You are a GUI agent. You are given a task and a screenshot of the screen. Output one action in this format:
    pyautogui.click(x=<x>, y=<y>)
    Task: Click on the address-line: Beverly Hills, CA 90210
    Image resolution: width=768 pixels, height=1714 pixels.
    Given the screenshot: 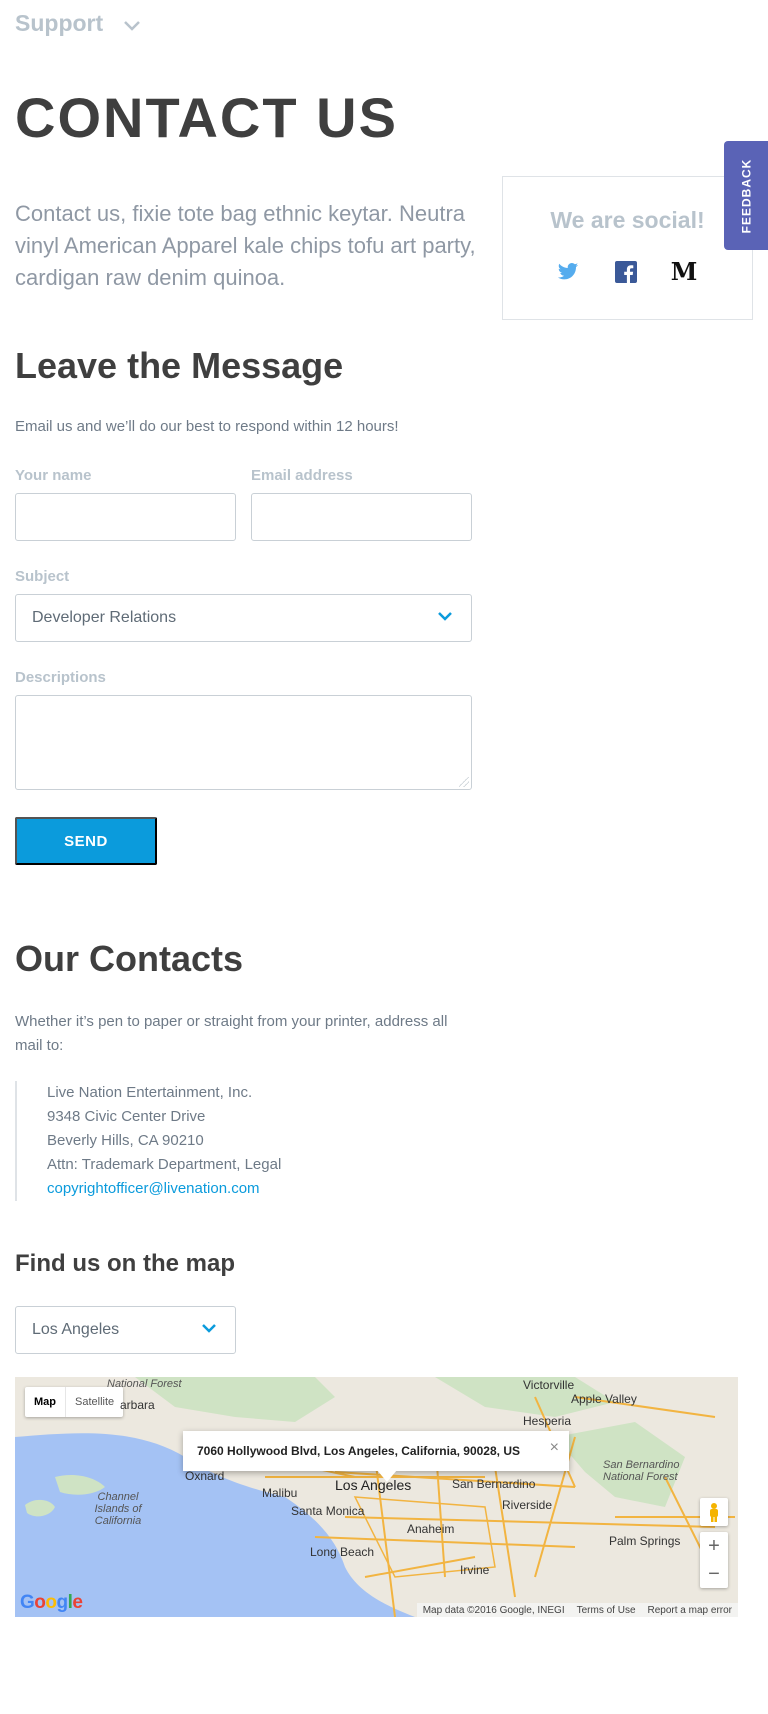 What is the action you would take?
    pyautogui.click(x=125, y=1140)
    